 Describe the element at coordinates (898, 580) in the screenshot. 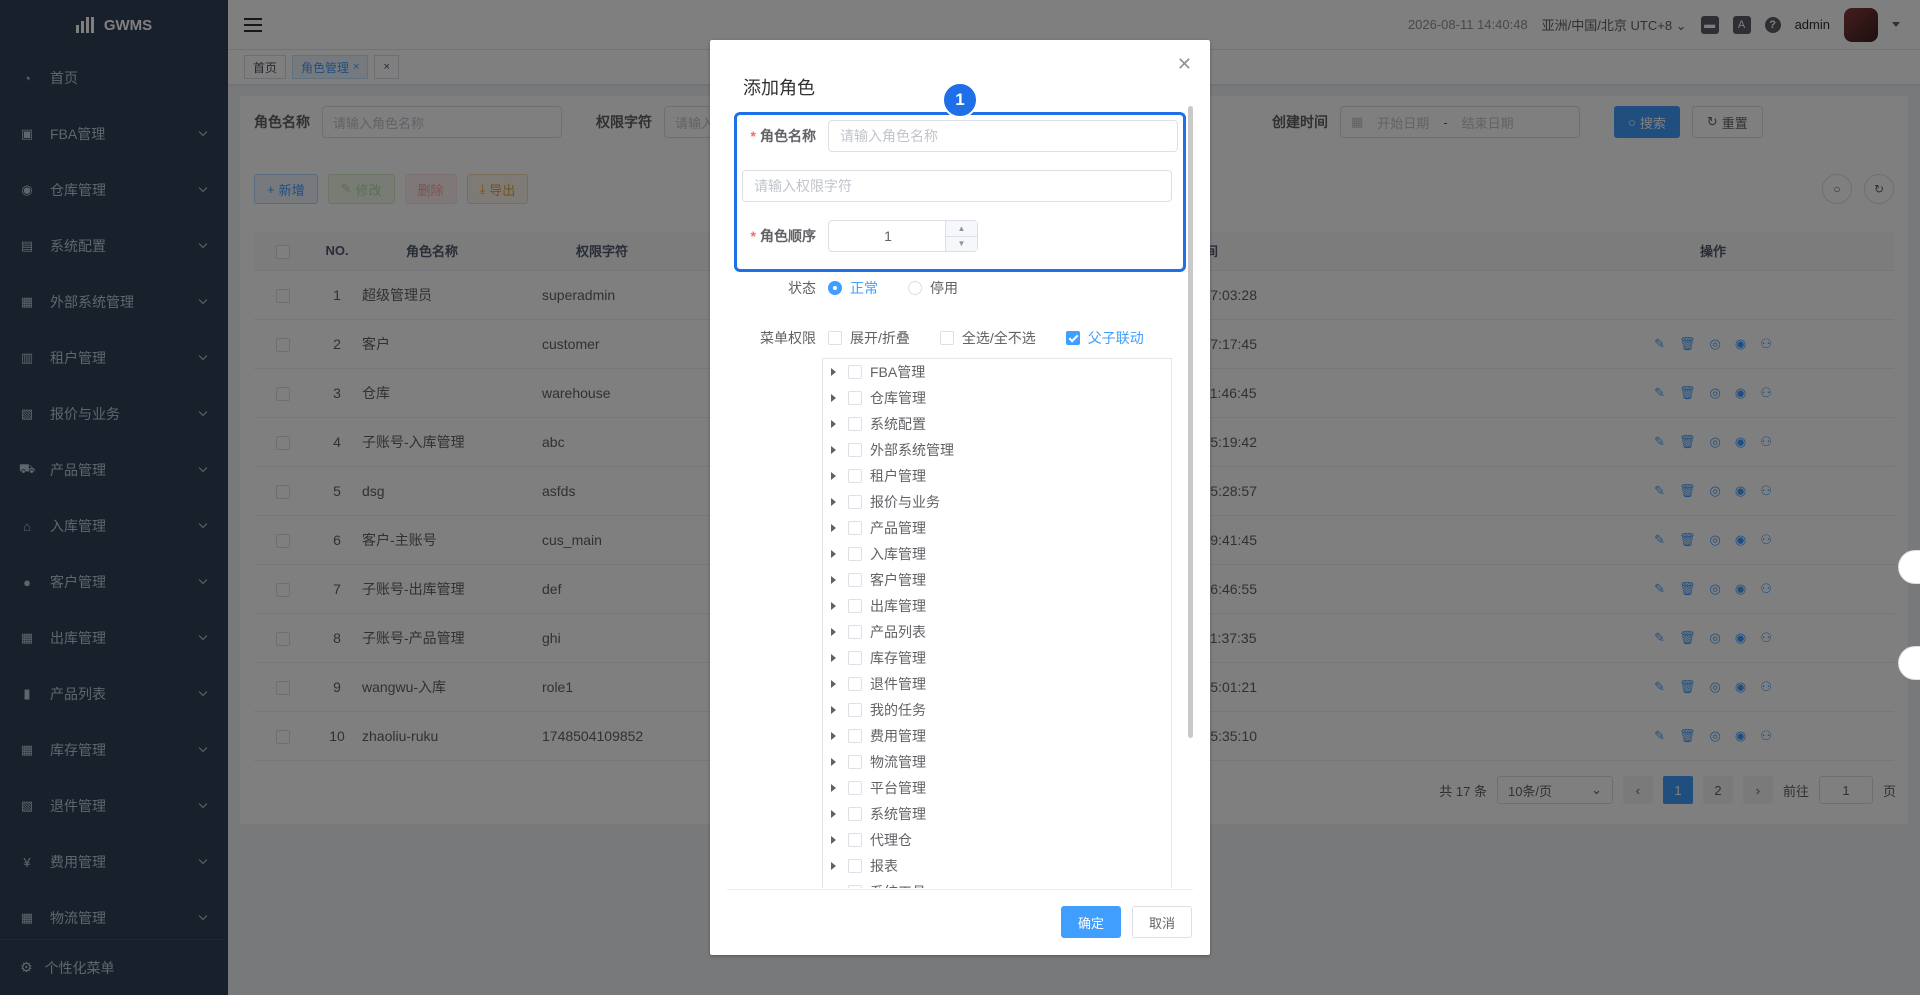

I see `tree-node-label: 客户管理` at that location.